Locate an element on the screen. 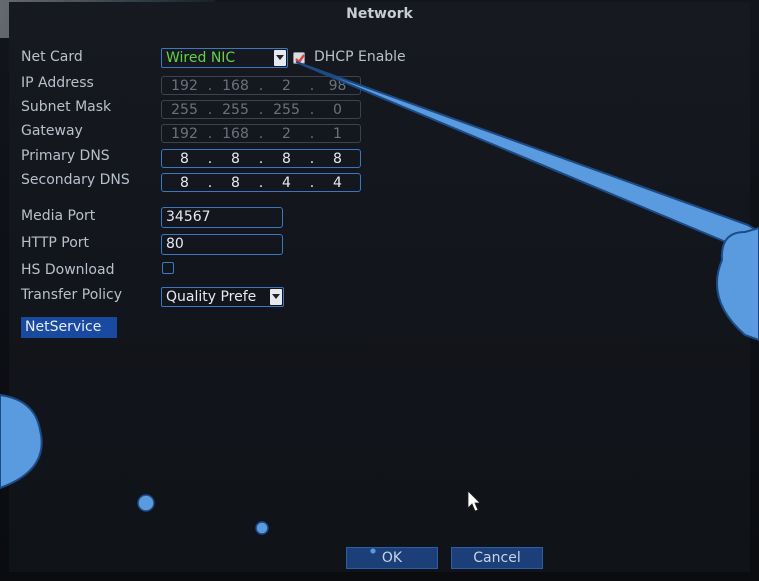  thought-bubble-left is located at coordinates (21, 441).